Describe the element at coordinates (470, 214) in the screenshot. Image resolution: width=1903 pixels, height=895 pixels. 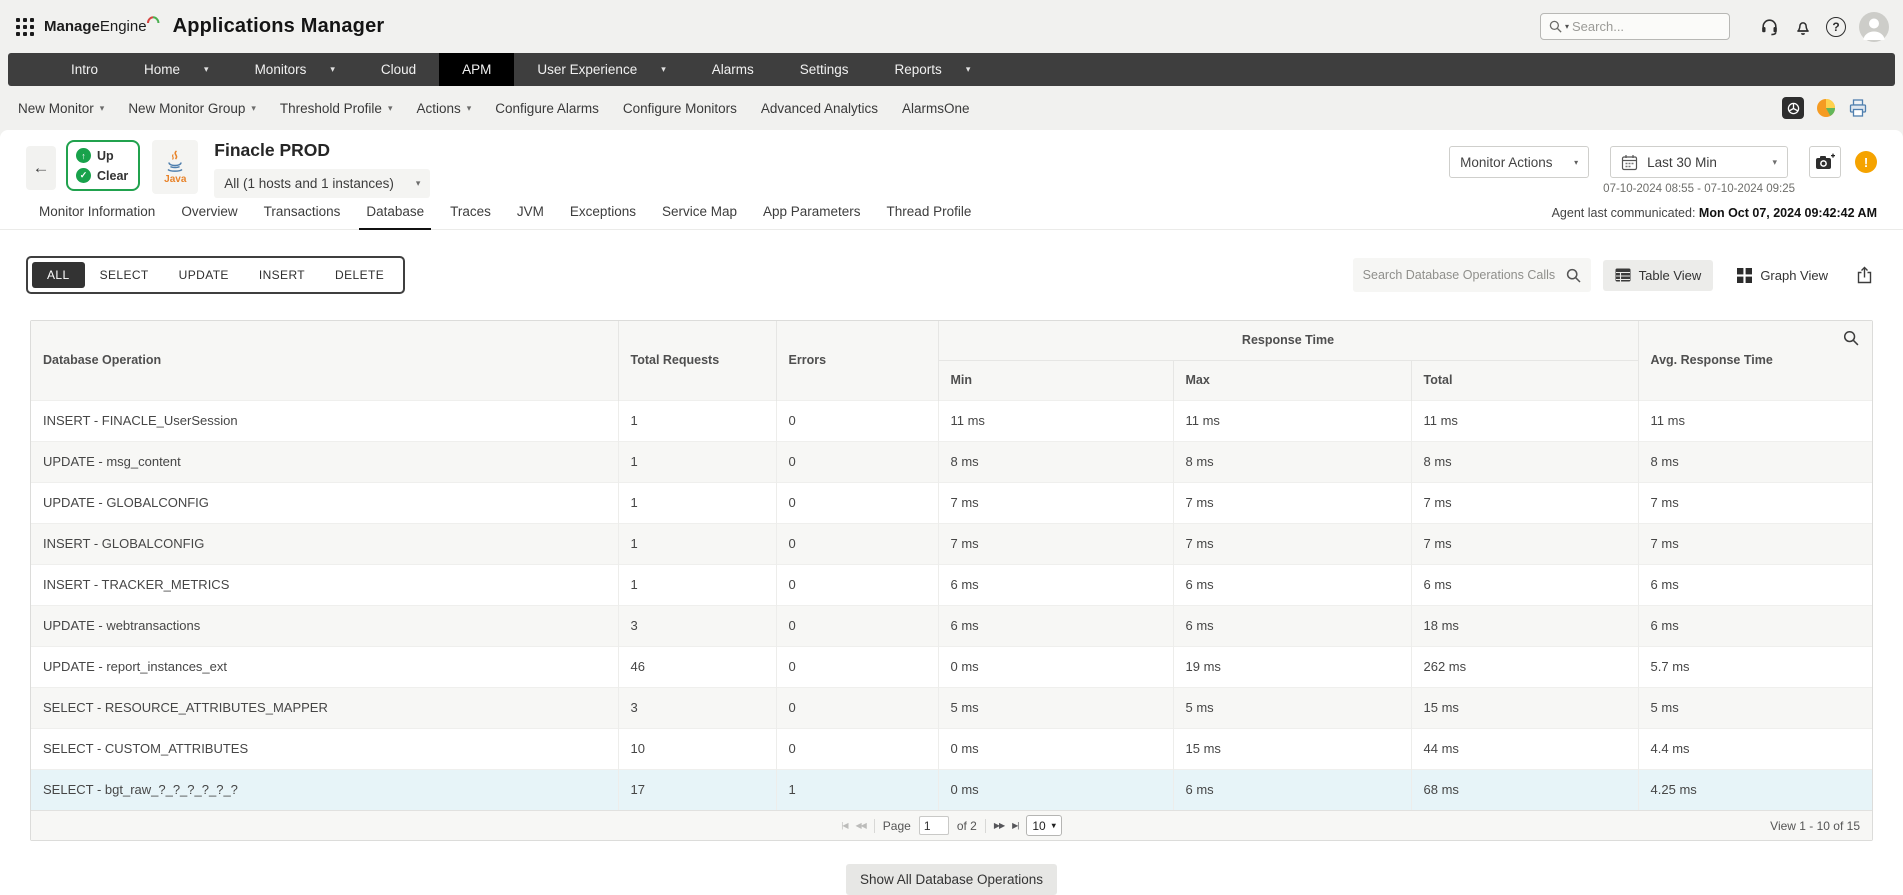
I see `tab-traces: Traces` at that location.